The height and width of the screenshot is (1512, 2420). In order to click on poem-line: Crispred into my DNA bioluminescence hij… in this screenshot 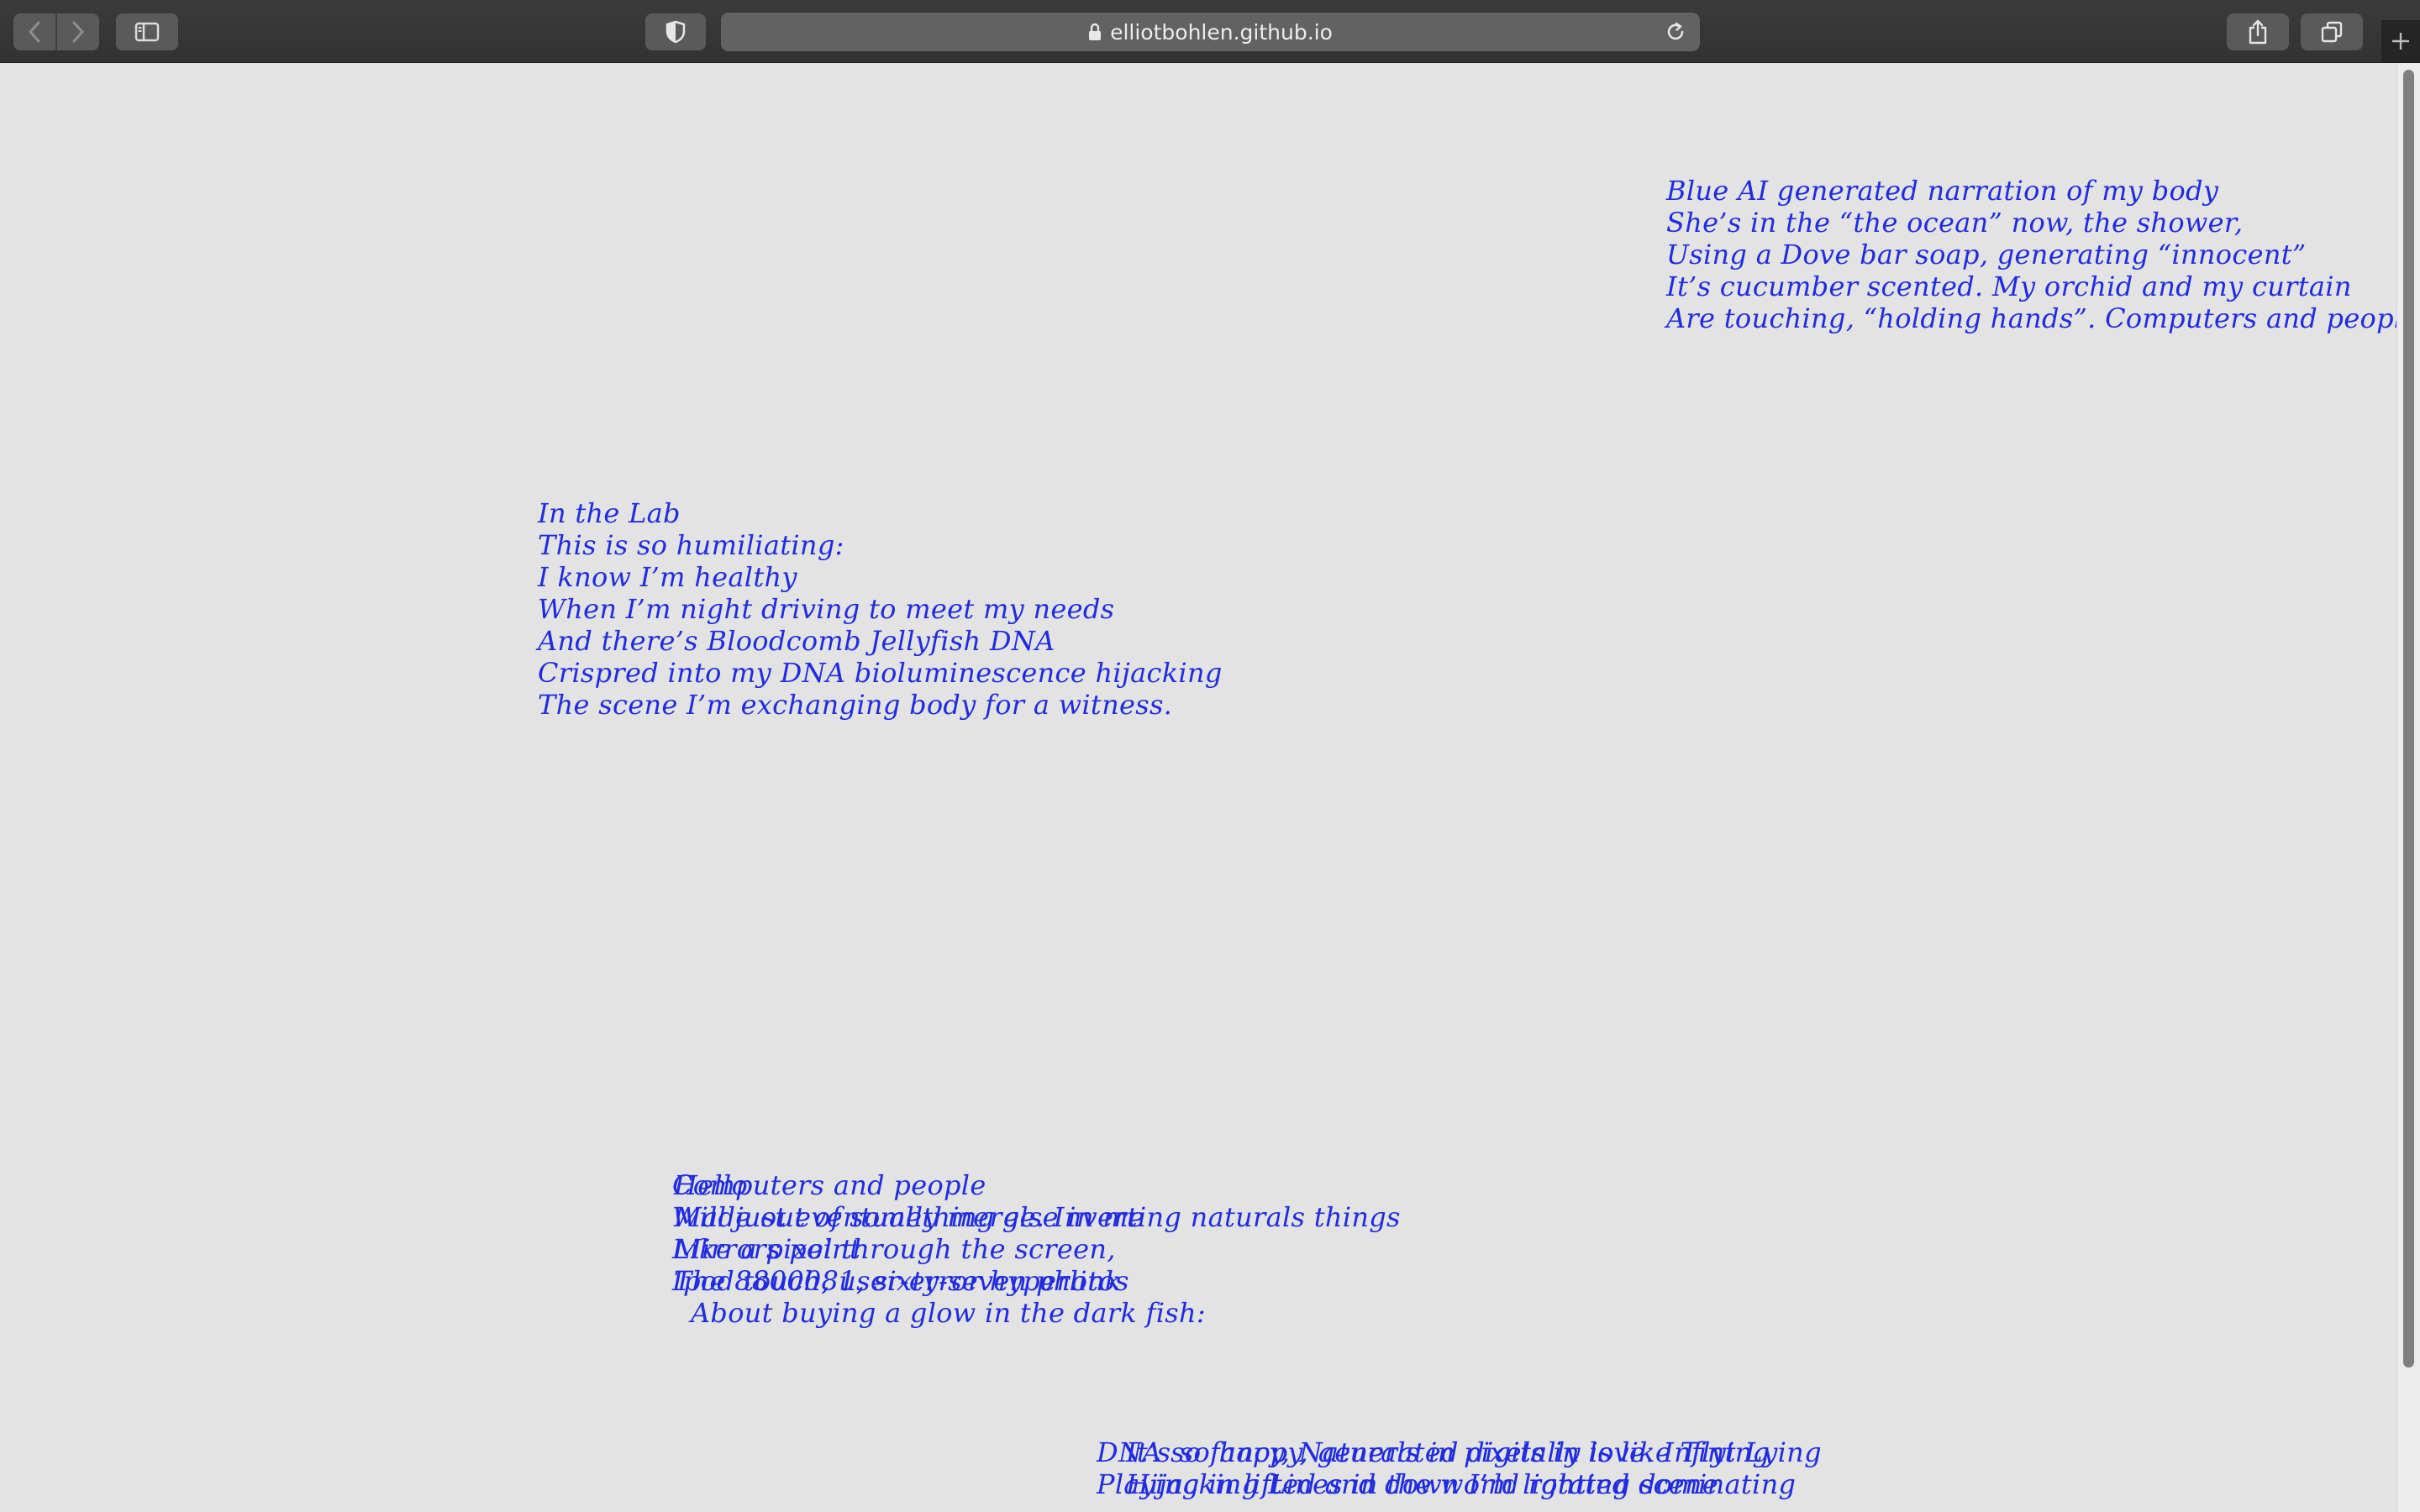, I will do `click(880, 673)`.